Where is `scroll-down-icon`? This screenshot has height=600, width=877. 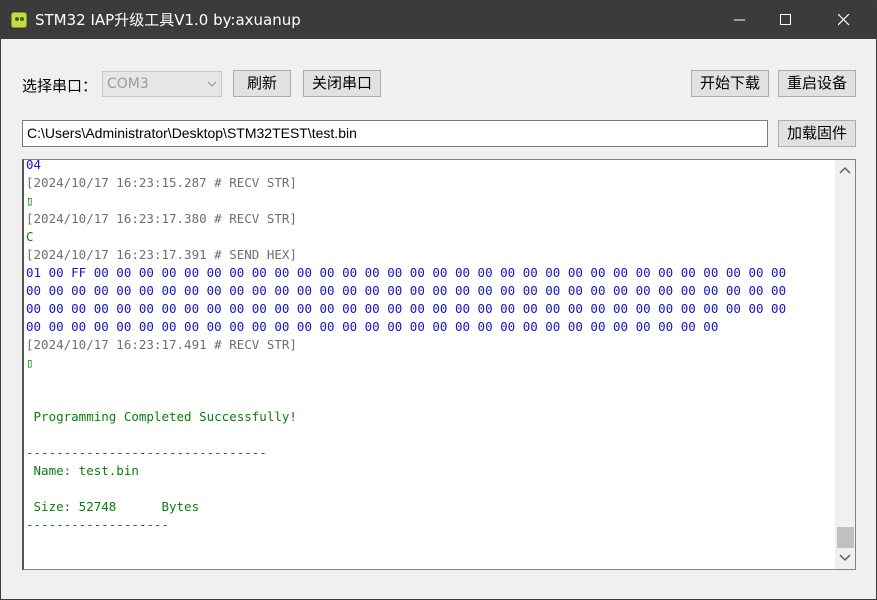 scroll-down-icon is located at coordinates (845, 557).